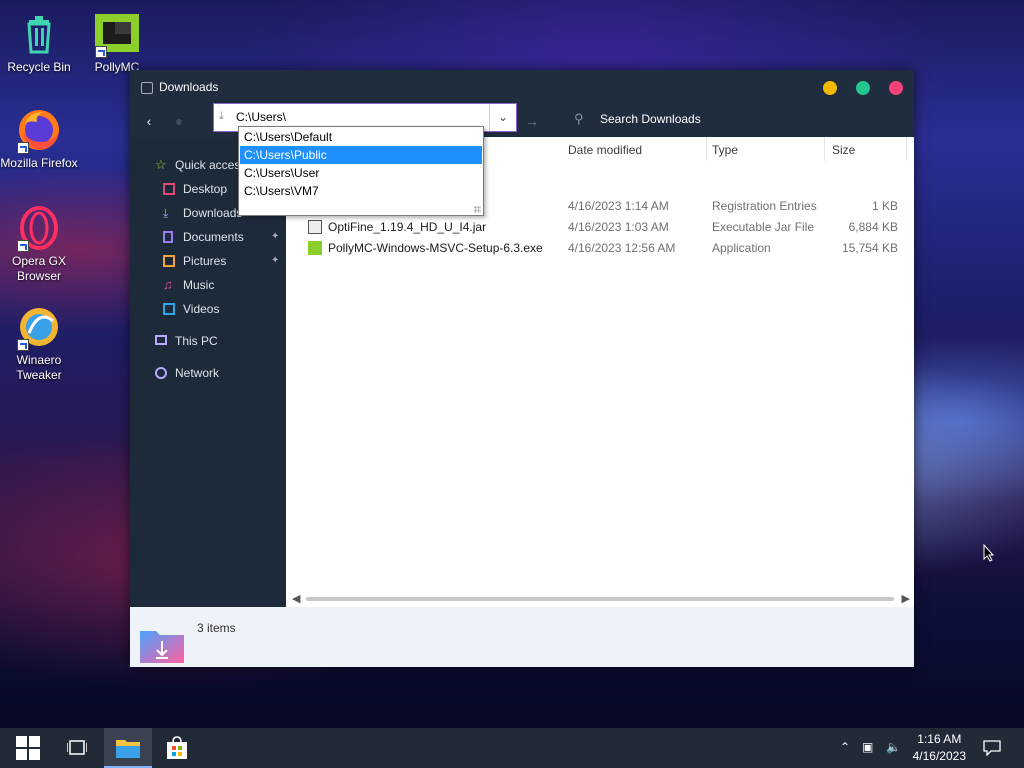 Image resolution: width=1024 pixels, height=768 pixels. Describe the element at coordinates (618, 227) in the screenshot. I see `file-date: 4/16/2023 1:03 AM` at that location.